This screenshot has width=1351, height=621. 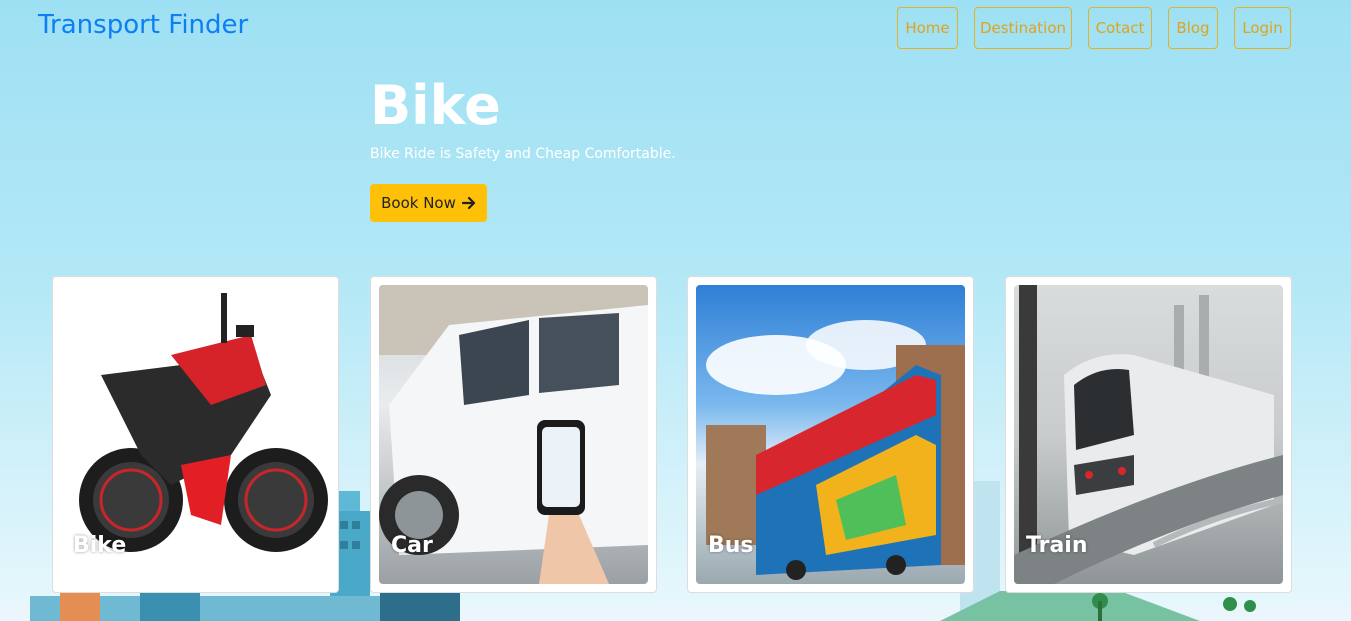 What do you see at coordinates (1193, 28) in the screenshot?
I see `nav-blog-button: Blog` at bounding box center [1193, 28].